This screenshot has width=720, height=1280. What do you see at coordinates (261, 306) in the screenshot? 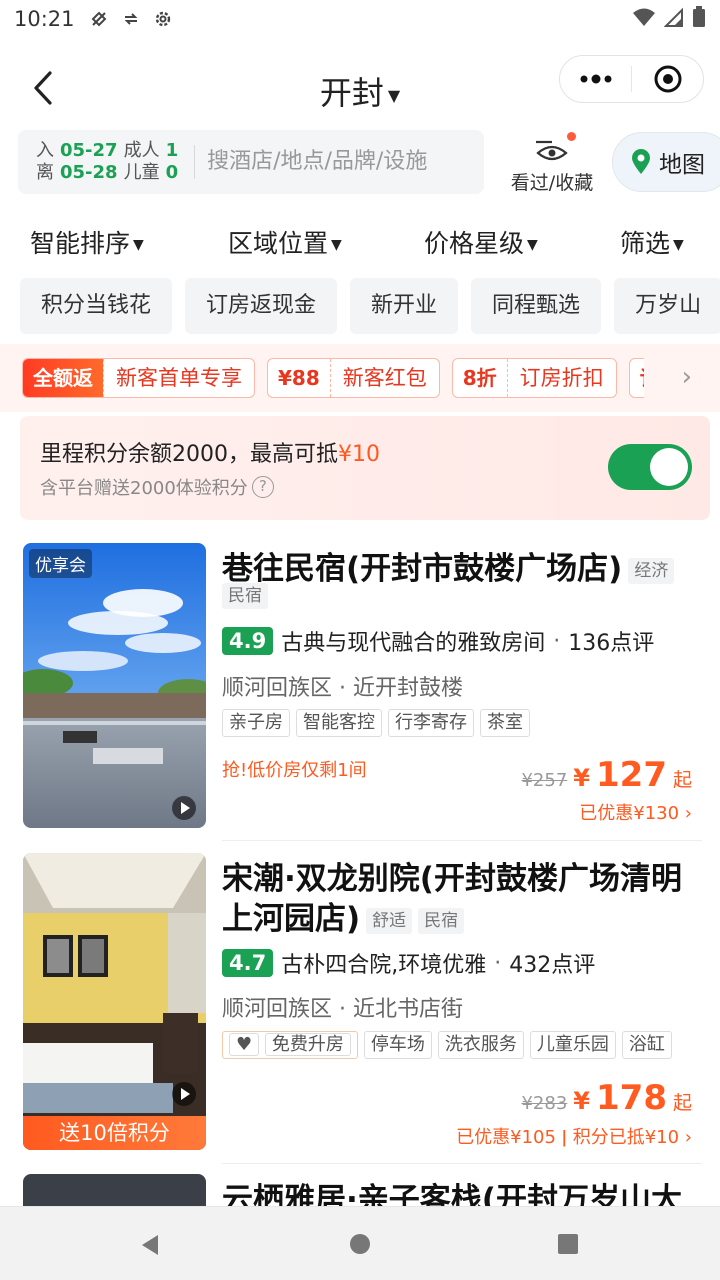
I see `chip-cashback: 订房返现金` at bounding box center [261, 306].